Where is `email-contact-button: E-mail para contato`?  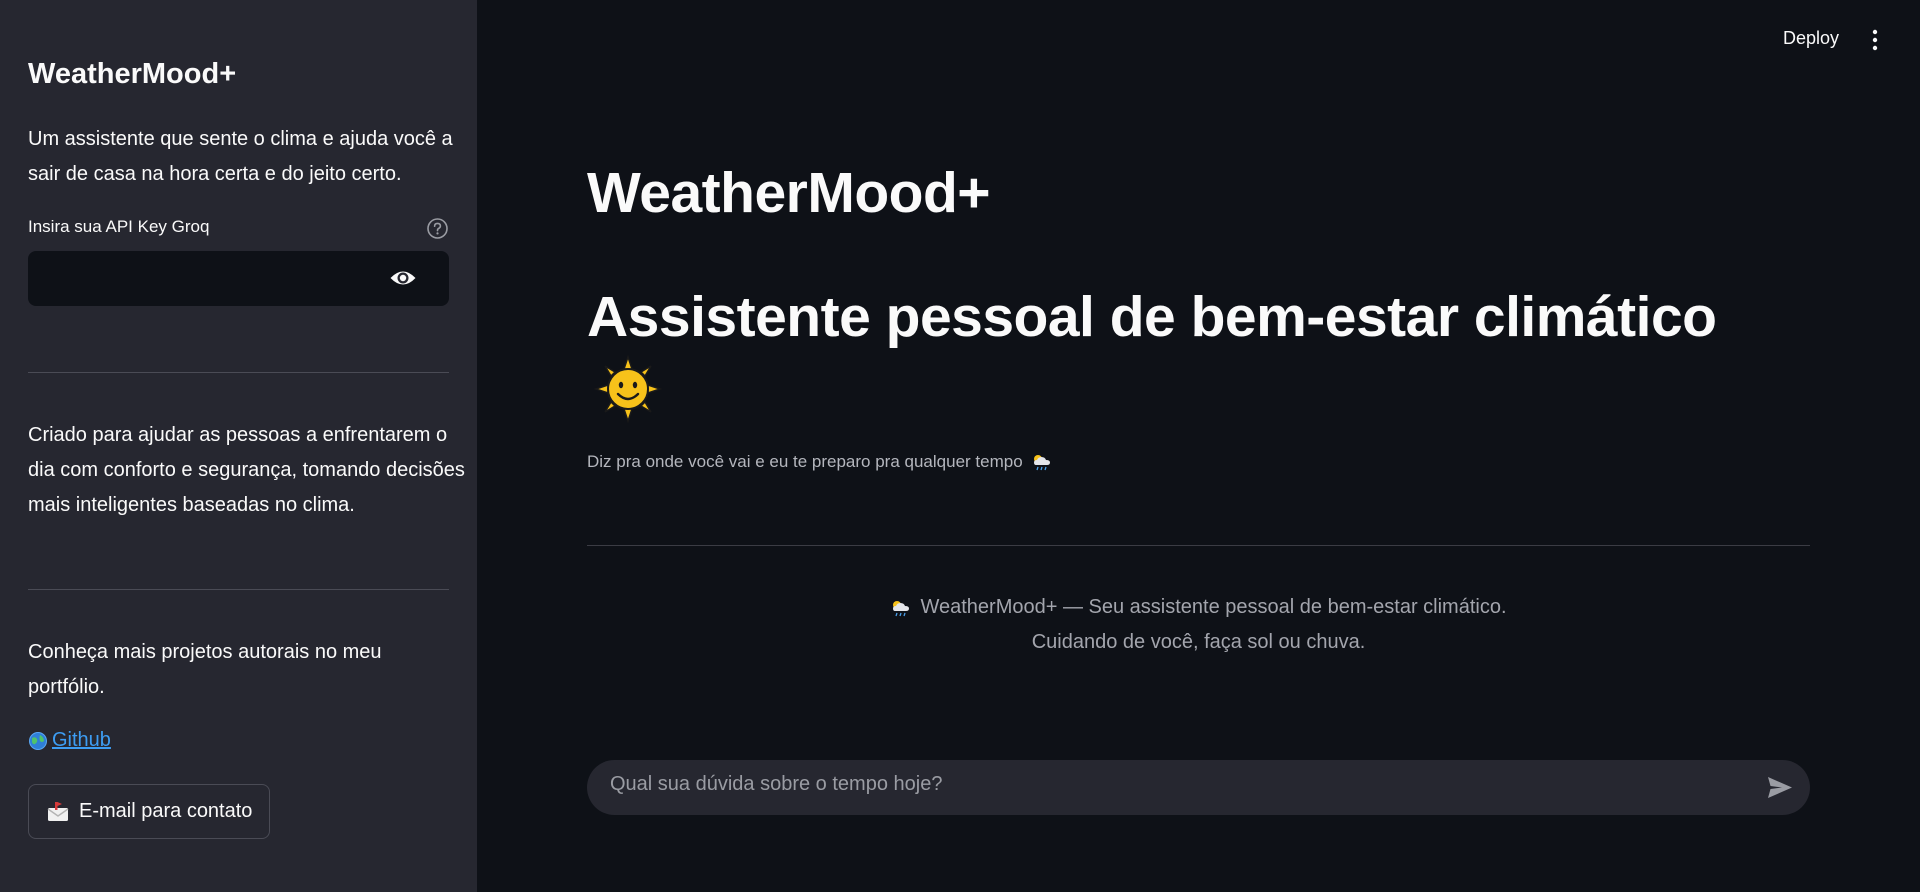 email-contact-button: E-mail para contato is located at coordinates (149, 811).